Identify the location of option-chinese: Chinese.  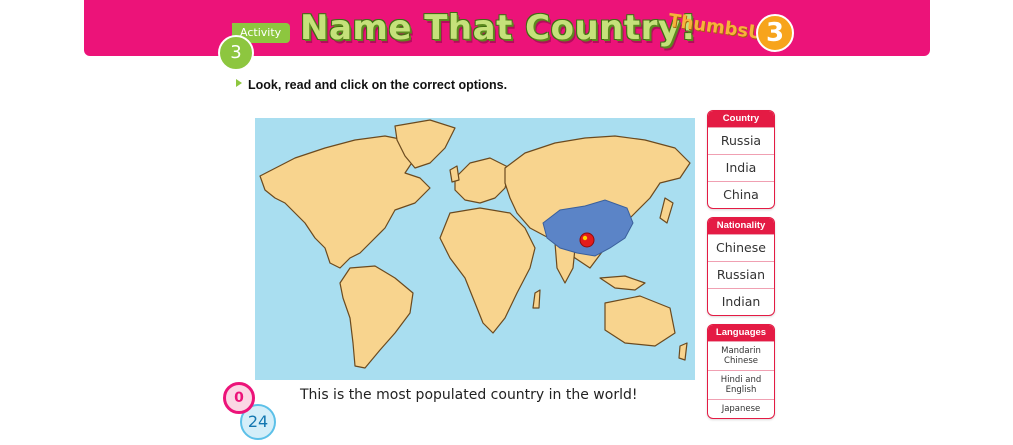
(741, 247).